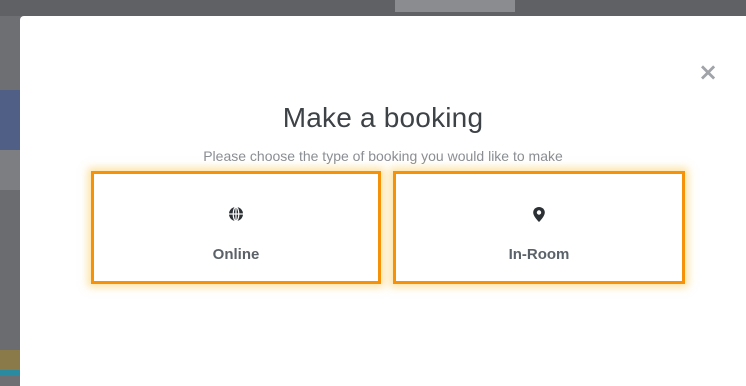 The width and height of the screenshot is (746, 386). Describe the element at coordinates (236, 227) in the screenshot. I see `online-booking-option: Online` at that location.